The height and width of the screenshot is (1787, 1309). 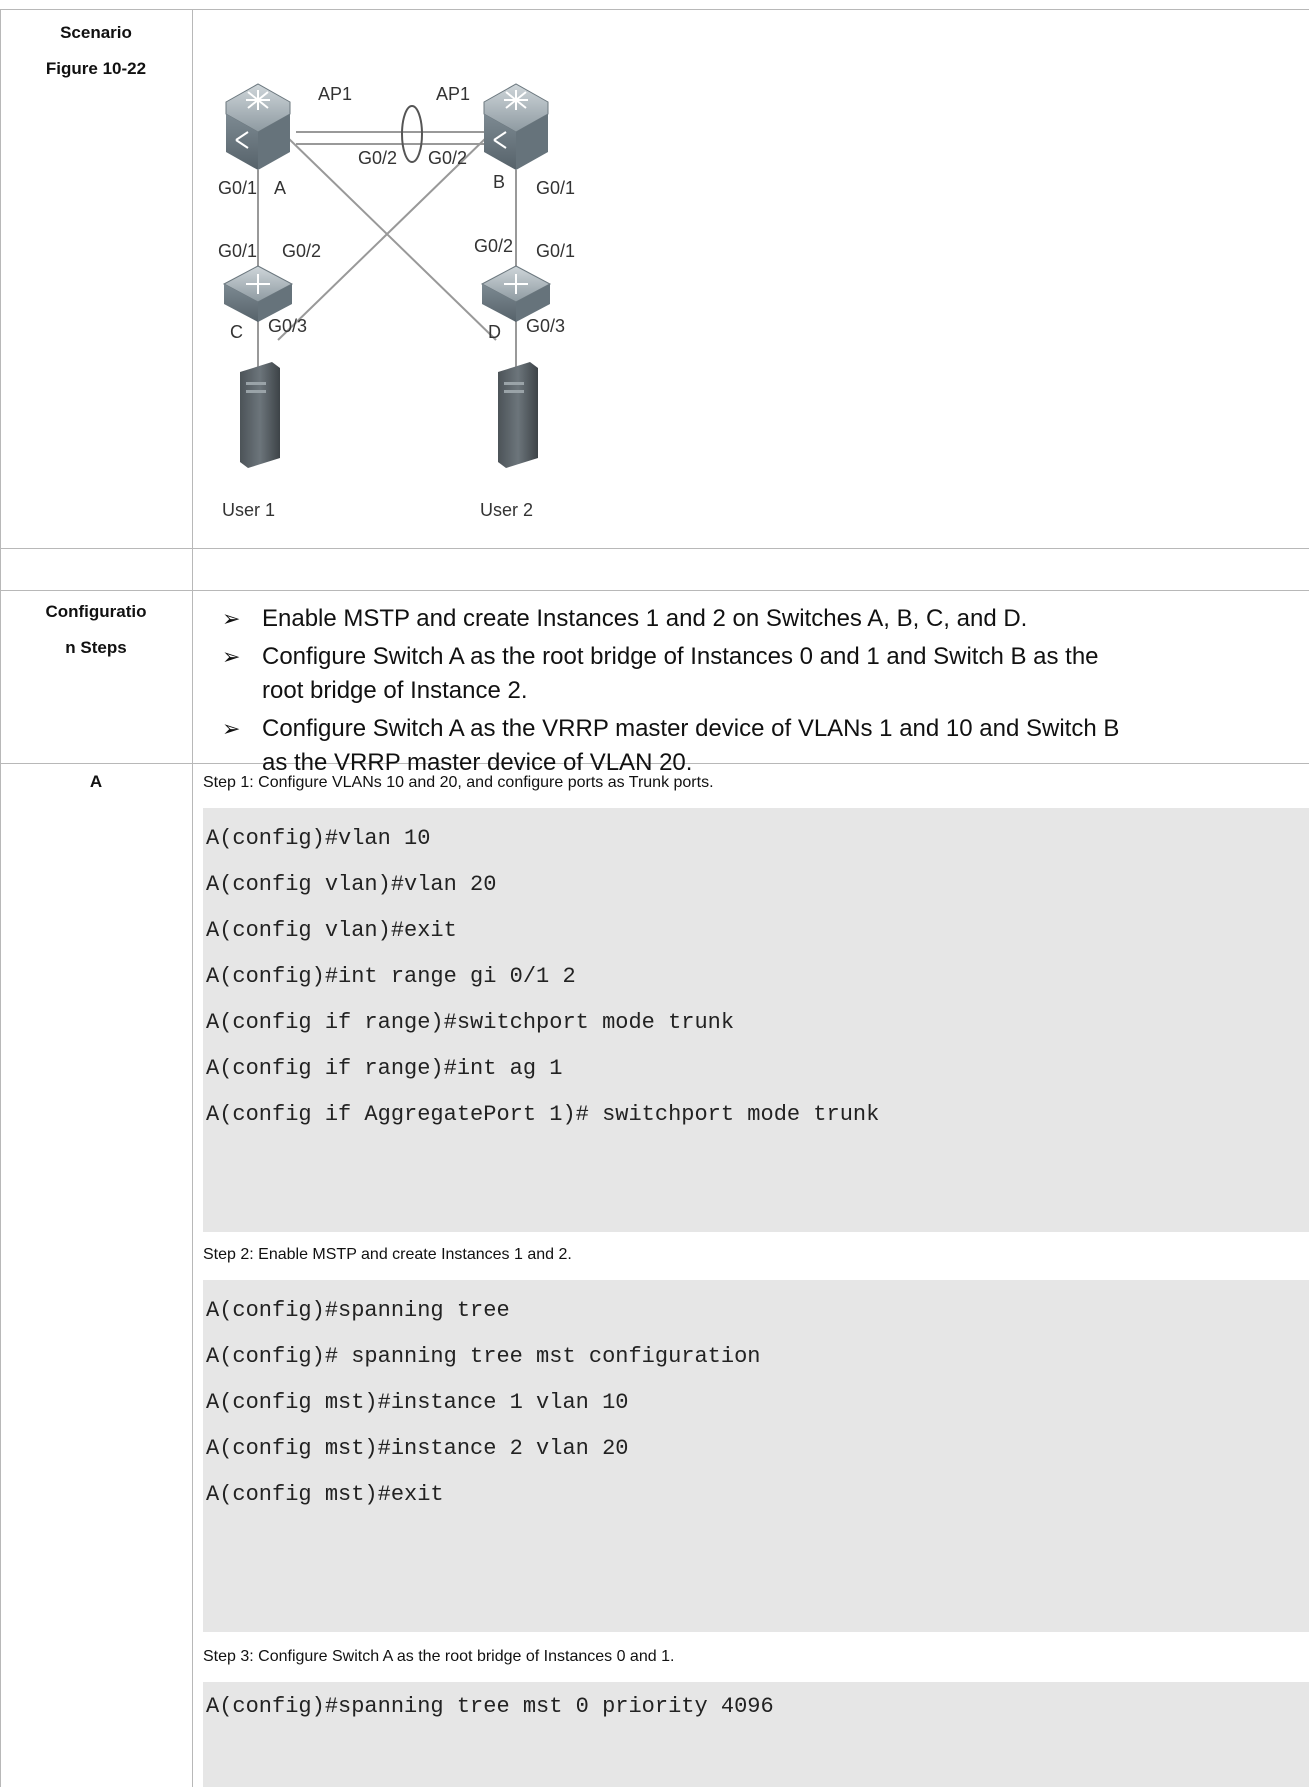 I want to click on bullet-line2: root bridge of Instance 2., so click(x=395, y=690).